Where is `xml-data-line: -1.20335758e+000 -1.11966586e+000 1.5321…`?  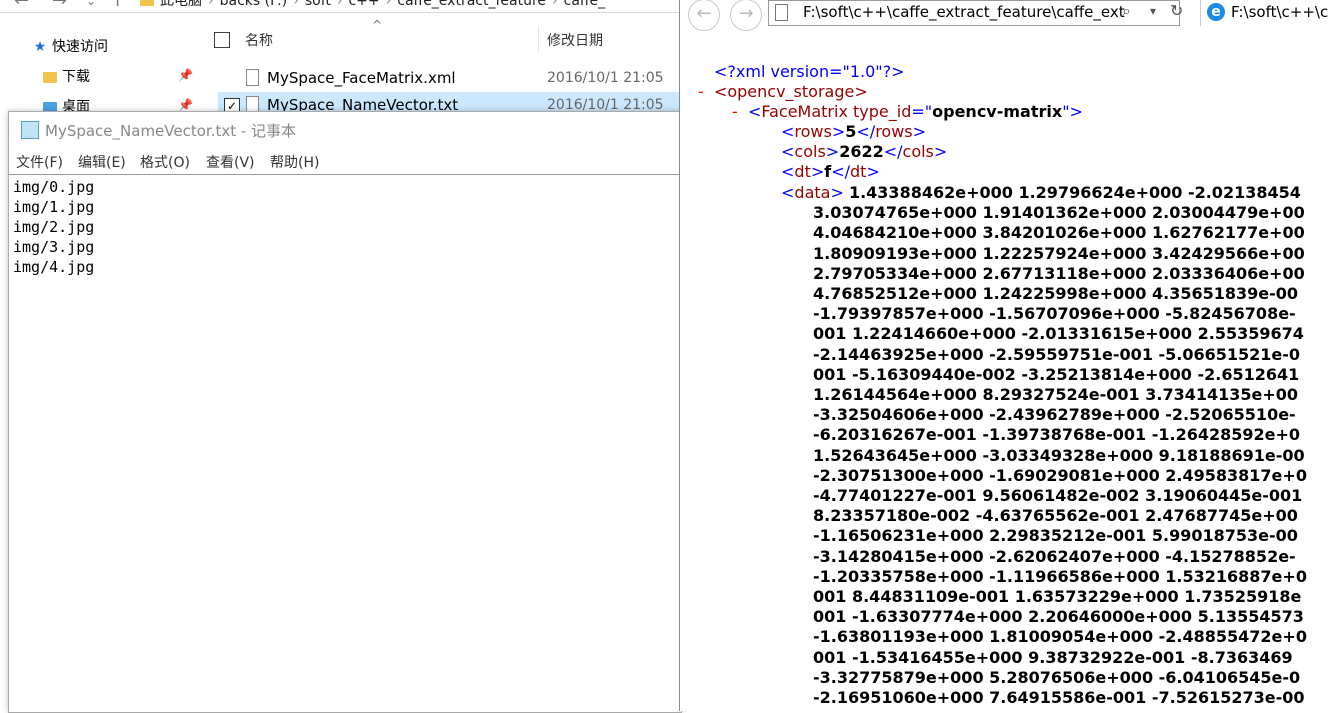 xml-data-line: -1.20335758e+000 -1.11966586e+000 1.5321… is located at coordinates (1060, 576).